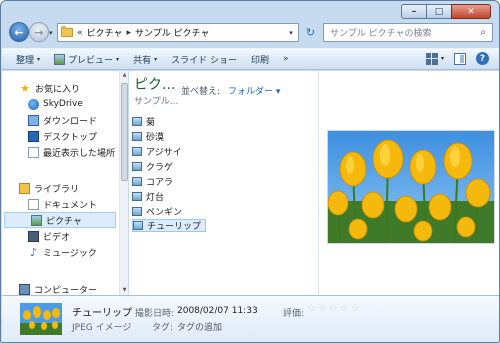 Image resolution: width=500 pixels, height=343 pixels. I want to click on folder-icon, so click(67, 31).